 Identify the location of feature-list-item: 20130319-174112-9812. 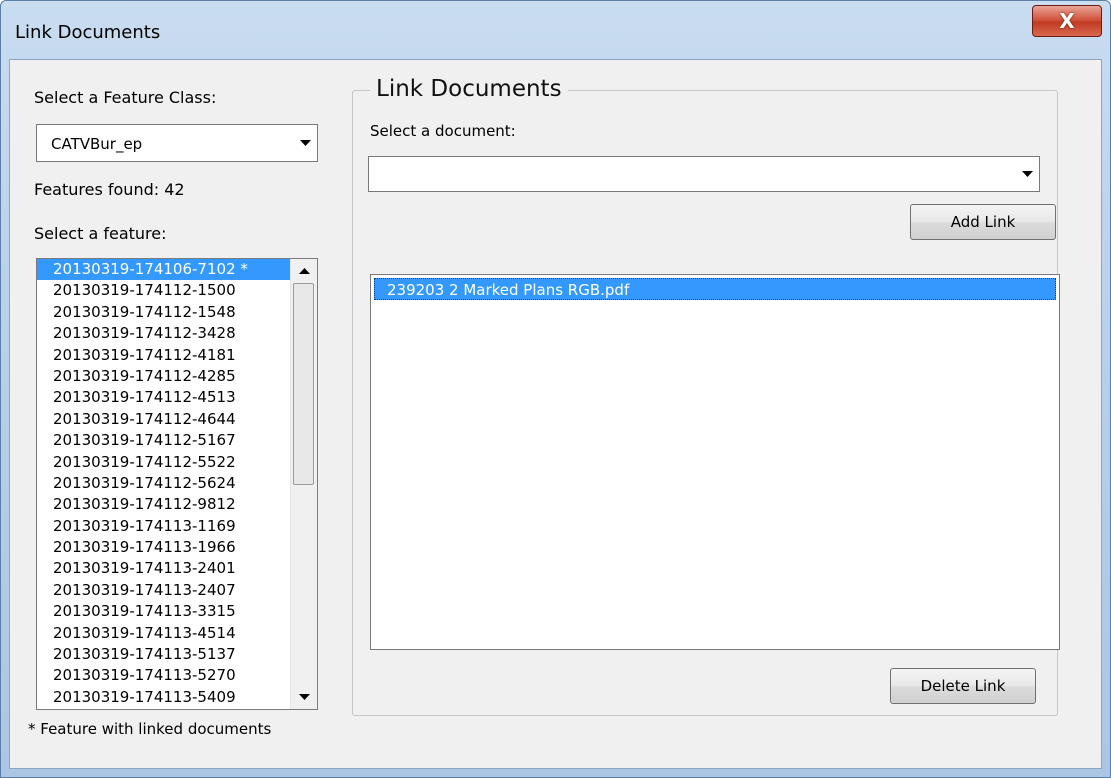
(177, 504).